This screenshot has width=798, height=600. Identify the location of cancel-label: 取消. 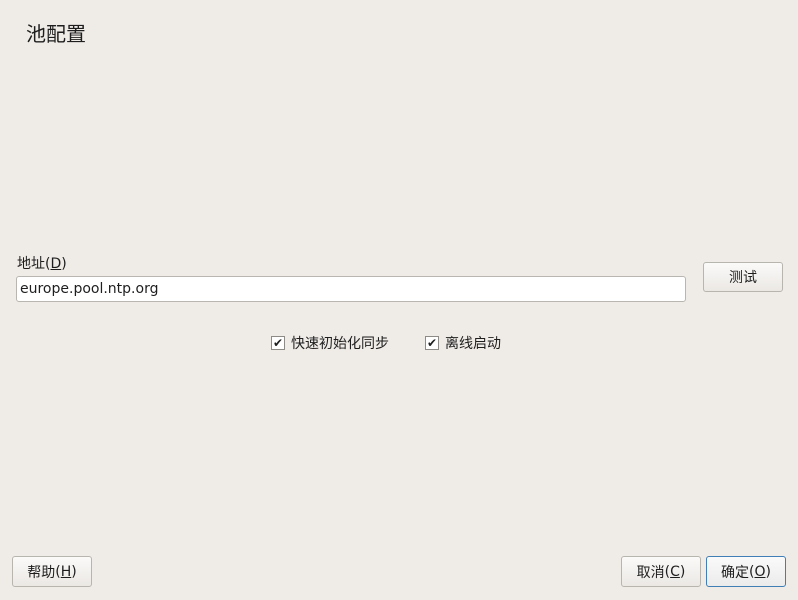
(650, 572).